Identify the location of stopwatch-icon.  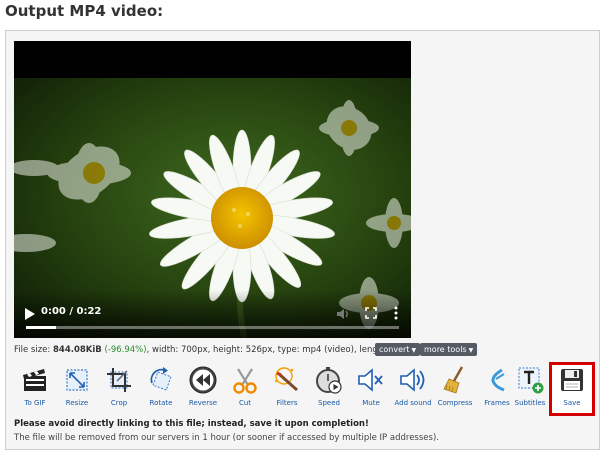
(329, 380).